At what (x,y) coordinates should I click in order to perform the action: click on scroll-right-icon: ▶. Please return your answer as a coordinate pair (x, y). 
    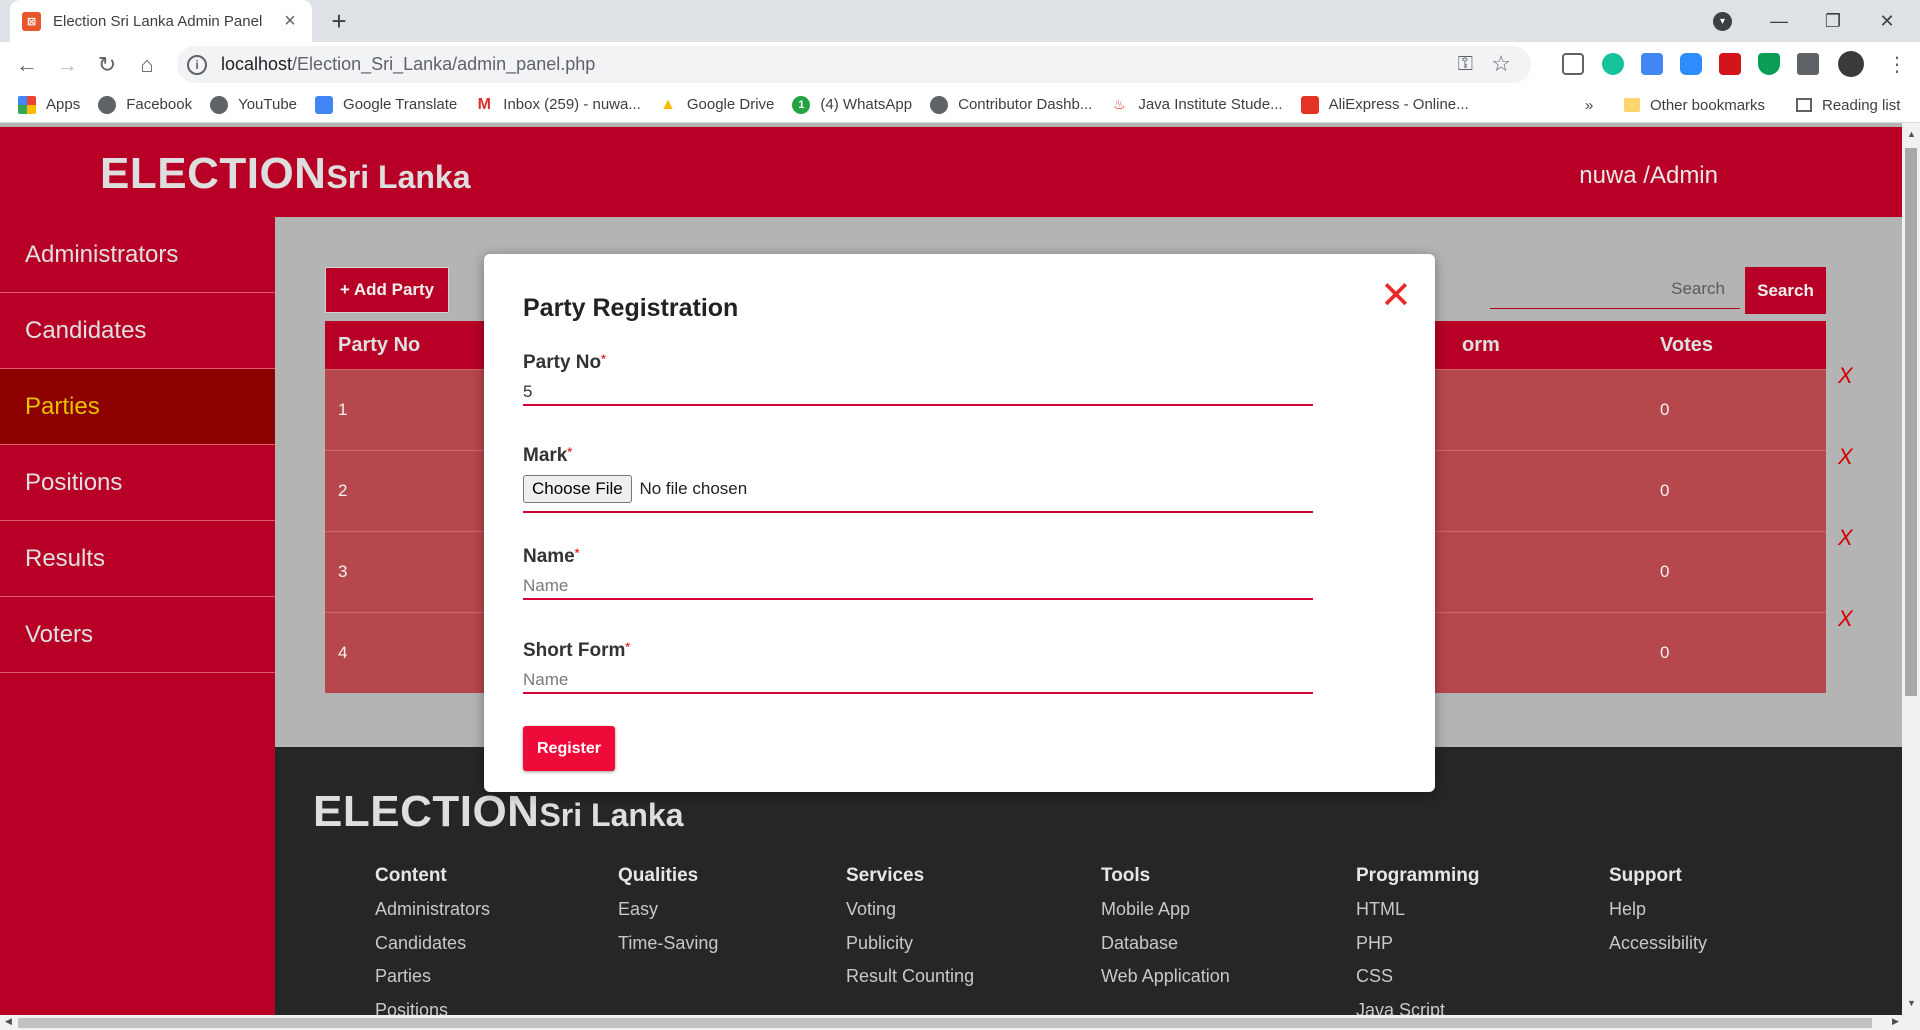
    Looking at the image, I should click on (1895, 1021).